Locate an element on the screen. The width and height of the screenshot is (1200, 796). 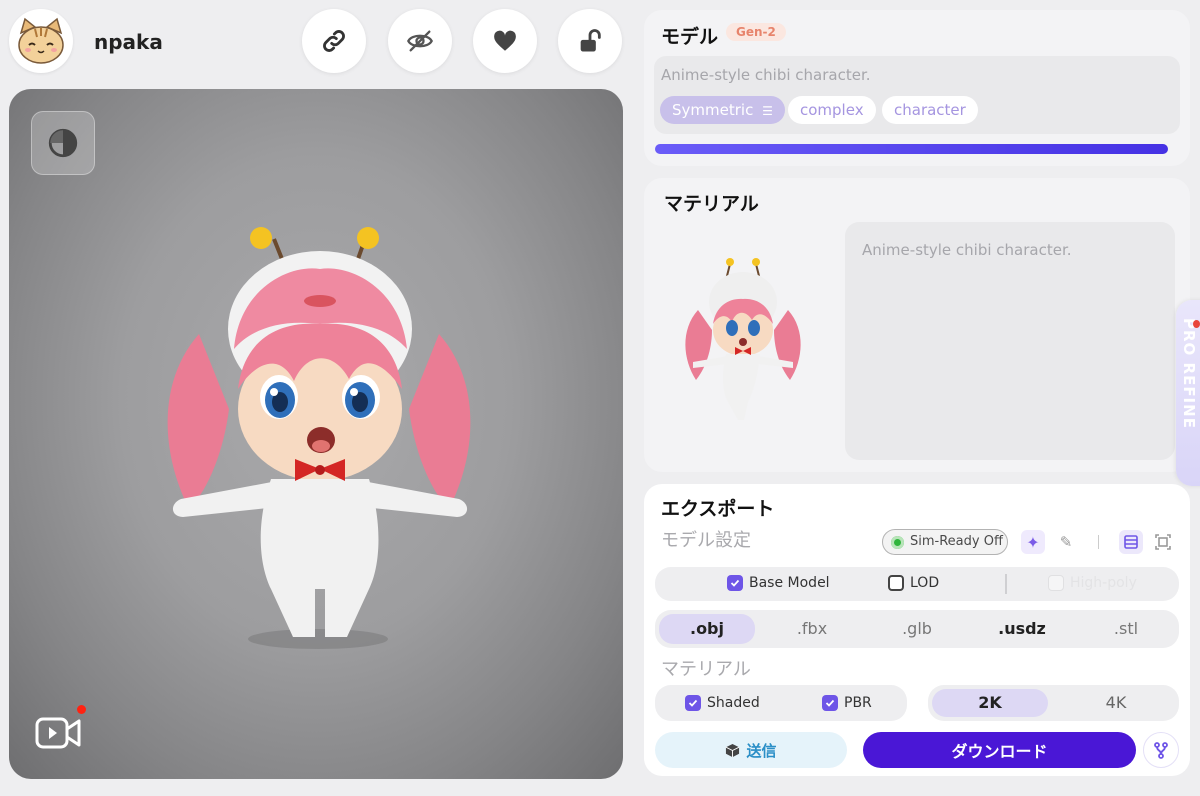
tag-complex: complex is located at coordinates (832, 110).